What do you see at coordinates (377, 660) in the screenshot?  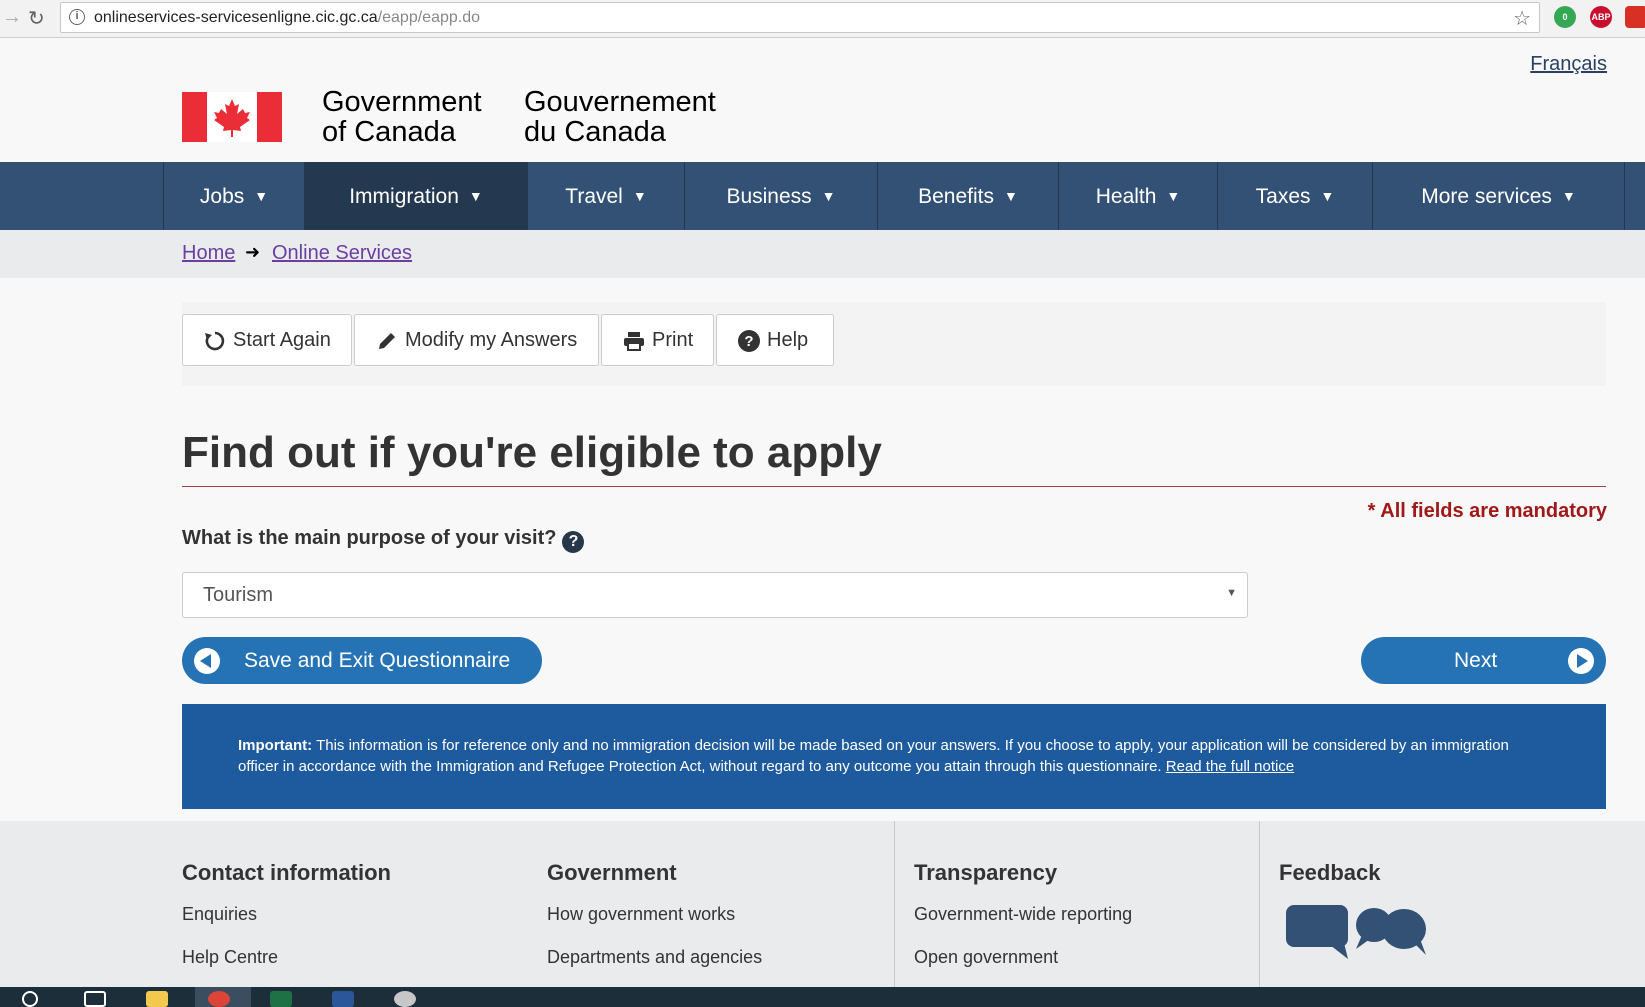 I see `save-exit-label: Save and Exit Questionnaire` at bounding box center [377, 660].